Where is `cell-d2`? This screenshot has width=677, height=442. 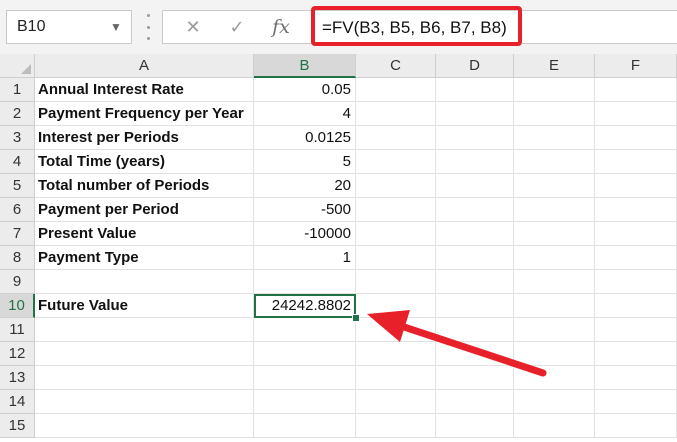
cell-d2 is located at coordinates (475, 114).